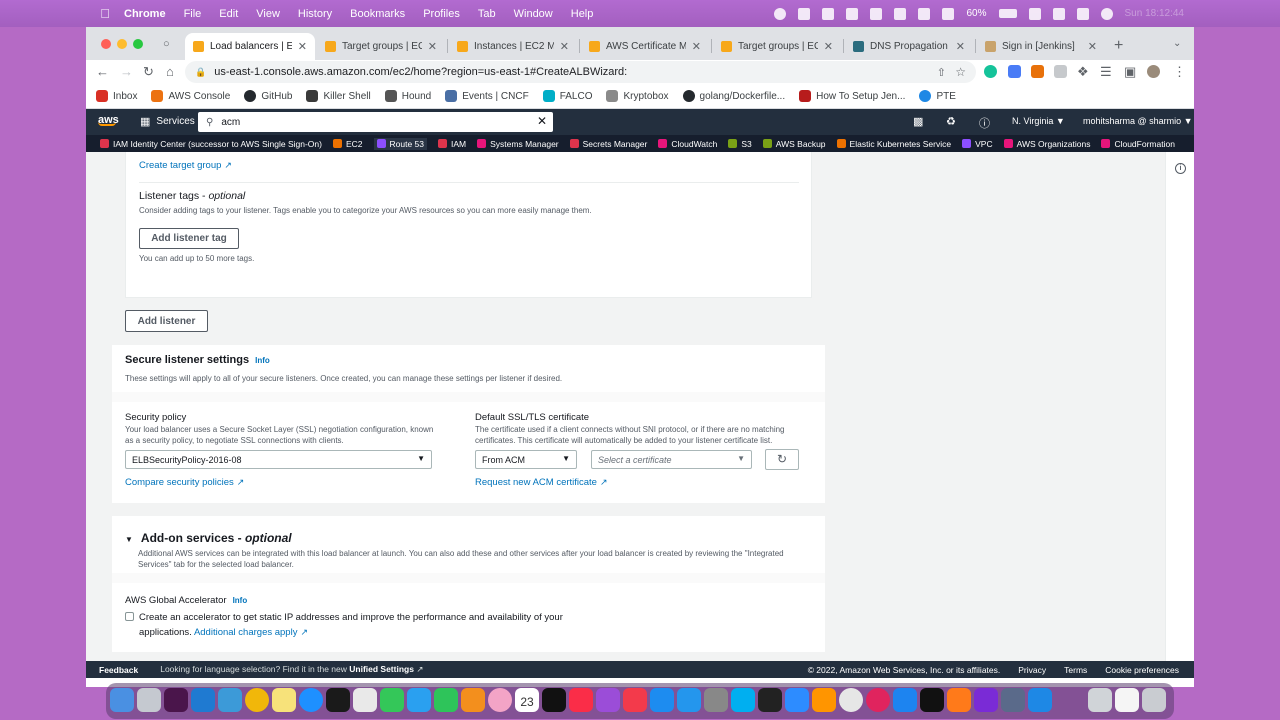 The height and width of the screenshot is (720, 1280). What do you see at coordinates (145, 14) in the screenshot?
I see `menu-app-name: Chrome` at bounding box center [145, 14].